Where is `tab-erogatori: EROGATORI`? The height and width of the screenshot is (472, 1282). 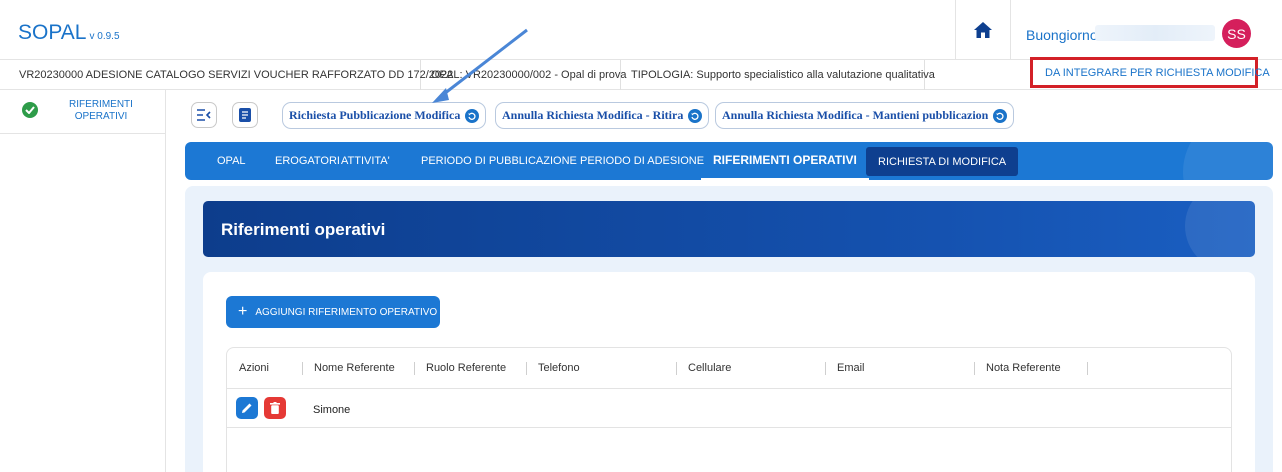 tab-erogatori: EROGATORI is located at coordinates (307, 161).